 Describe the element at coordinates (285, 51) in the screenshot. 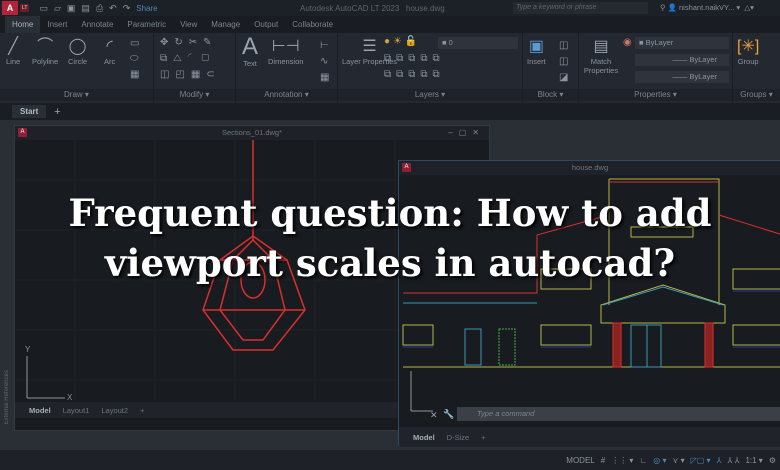

I see `dimension-tool: ⊢⊣ Dimension` at that location.